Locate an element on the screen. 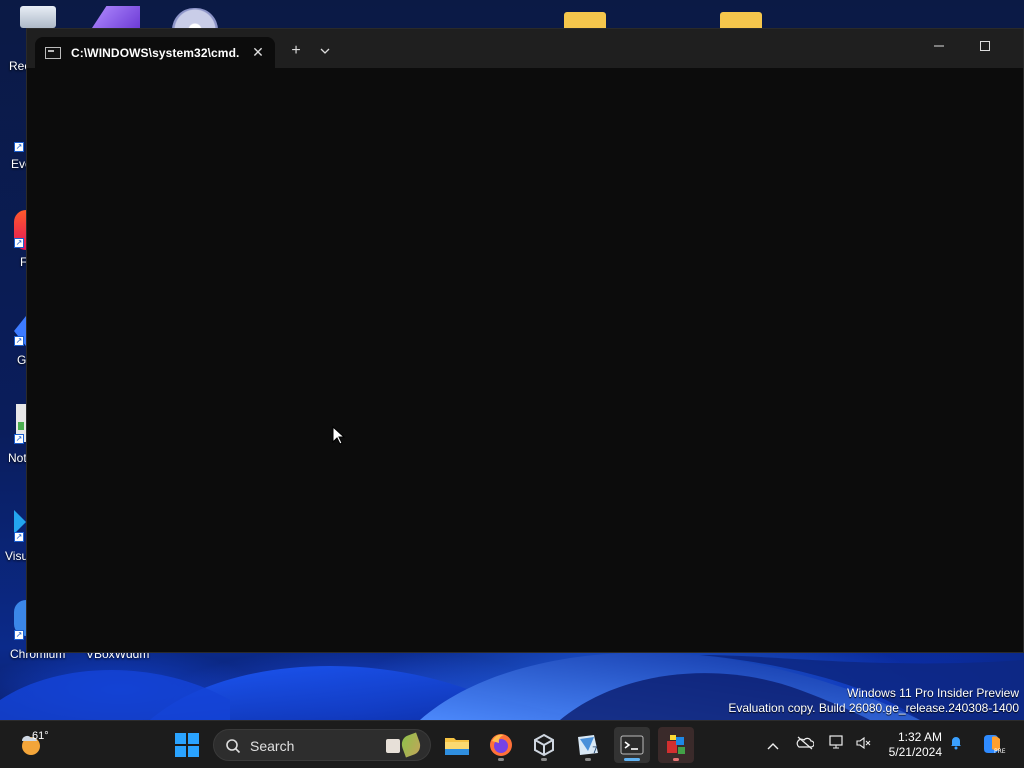 The image size is (1024, 768). copilot-icon: PRE is located at coordinates (993, 744).